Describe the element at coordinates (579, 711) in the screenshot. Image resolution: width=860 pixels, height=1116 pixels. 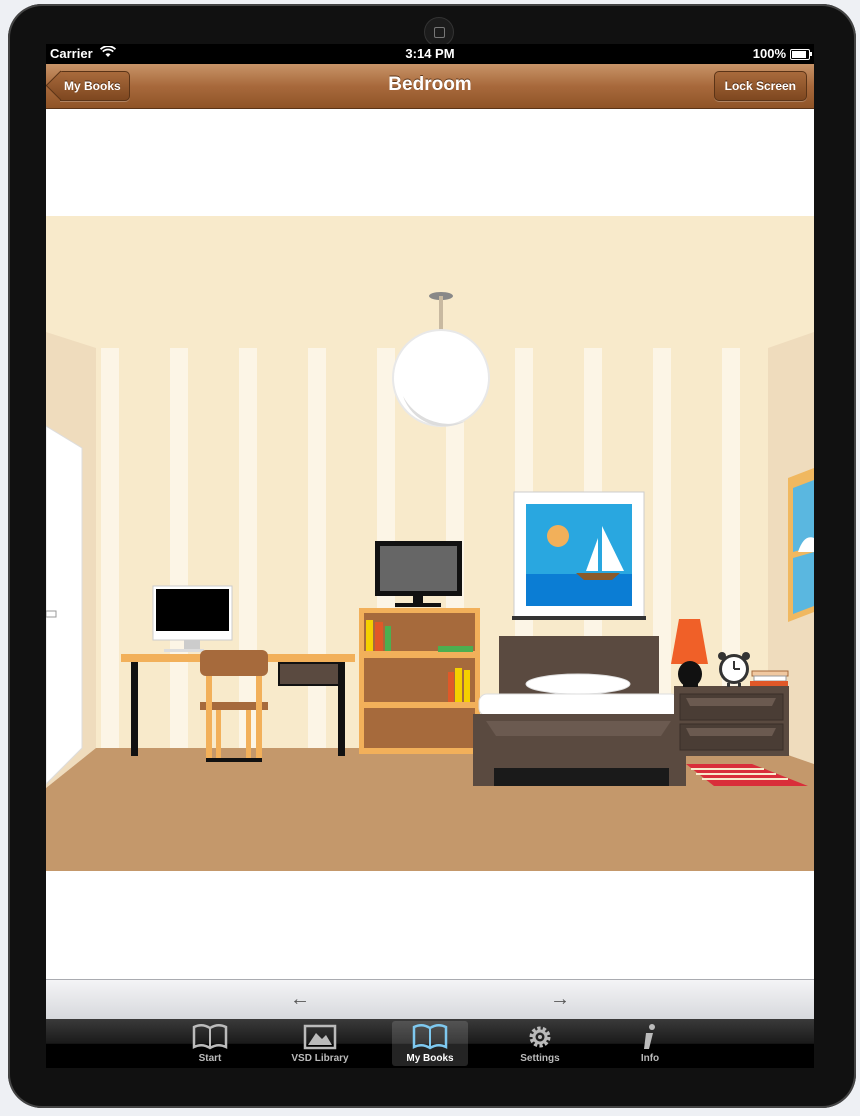
I see `bed` at that location.